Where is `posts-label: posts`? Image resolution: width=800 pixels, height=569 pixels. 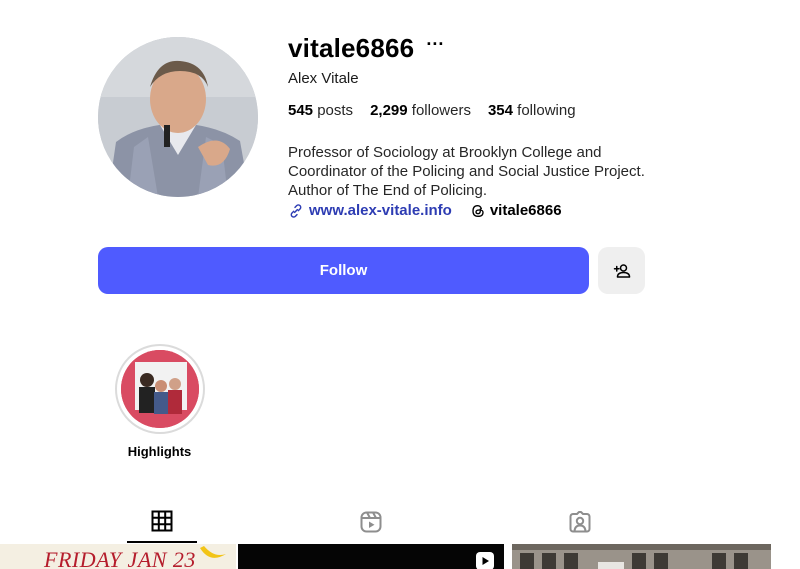 posts-label: posts is located at coordinates (335, 110).